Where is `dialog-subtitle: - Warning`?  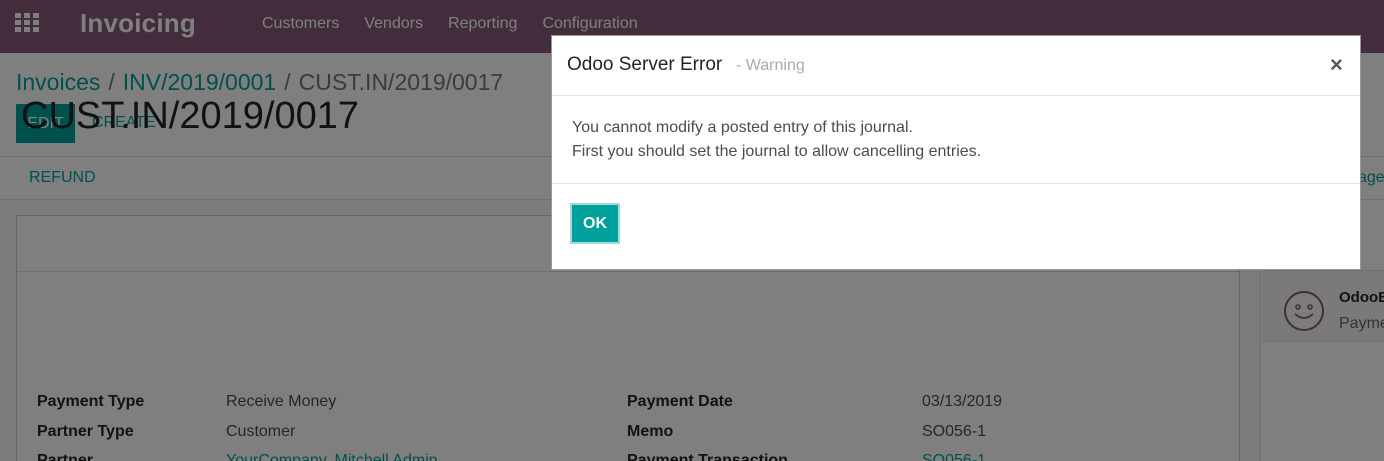
dialog-subtitle: - Warning is located at coordinates (770, 65).